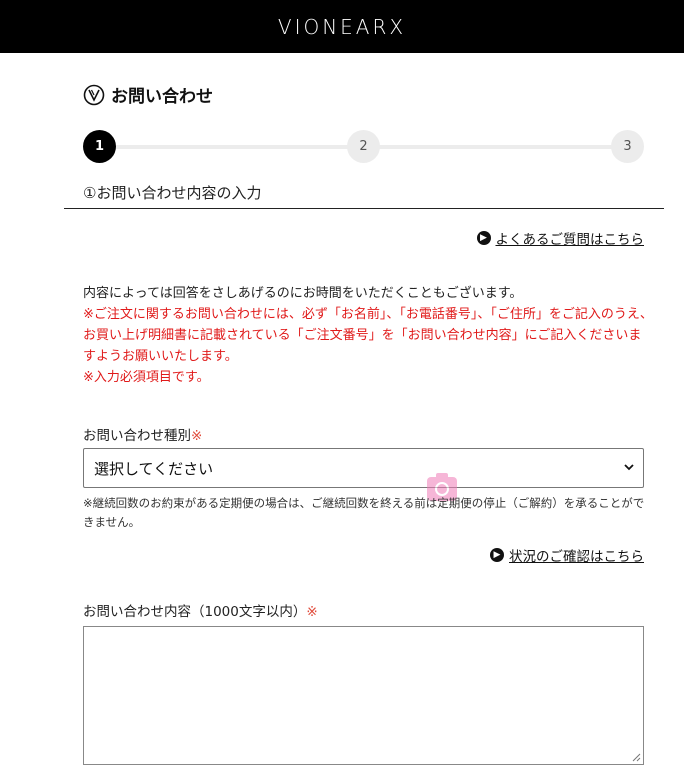  I want to click on chevron-down-icon, so click(629, 467).